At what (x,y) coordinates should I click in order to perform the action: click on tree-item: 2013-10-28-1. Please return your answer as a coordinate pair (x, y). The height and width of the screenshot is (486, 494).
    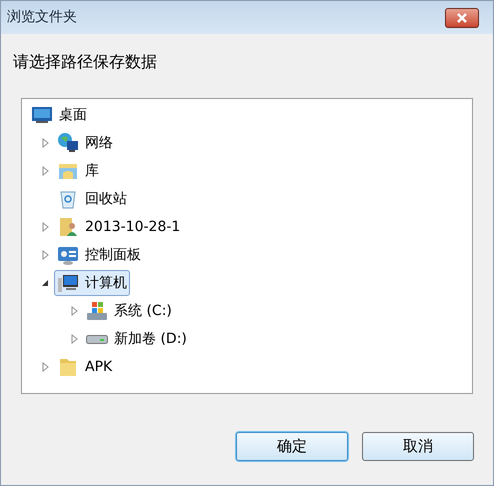
    Looking at the image, I should click on (119, 227).